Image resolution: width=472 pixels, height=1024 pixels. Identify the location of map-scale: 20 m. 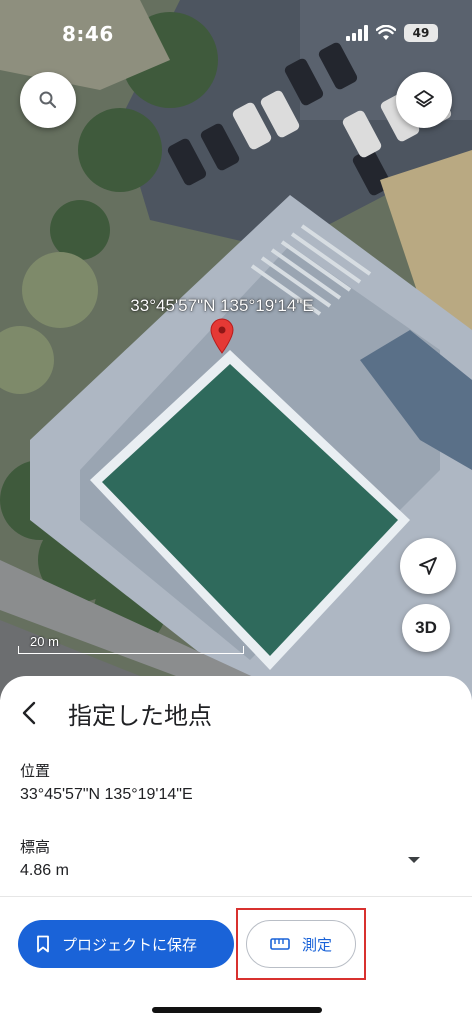
(132, 644).